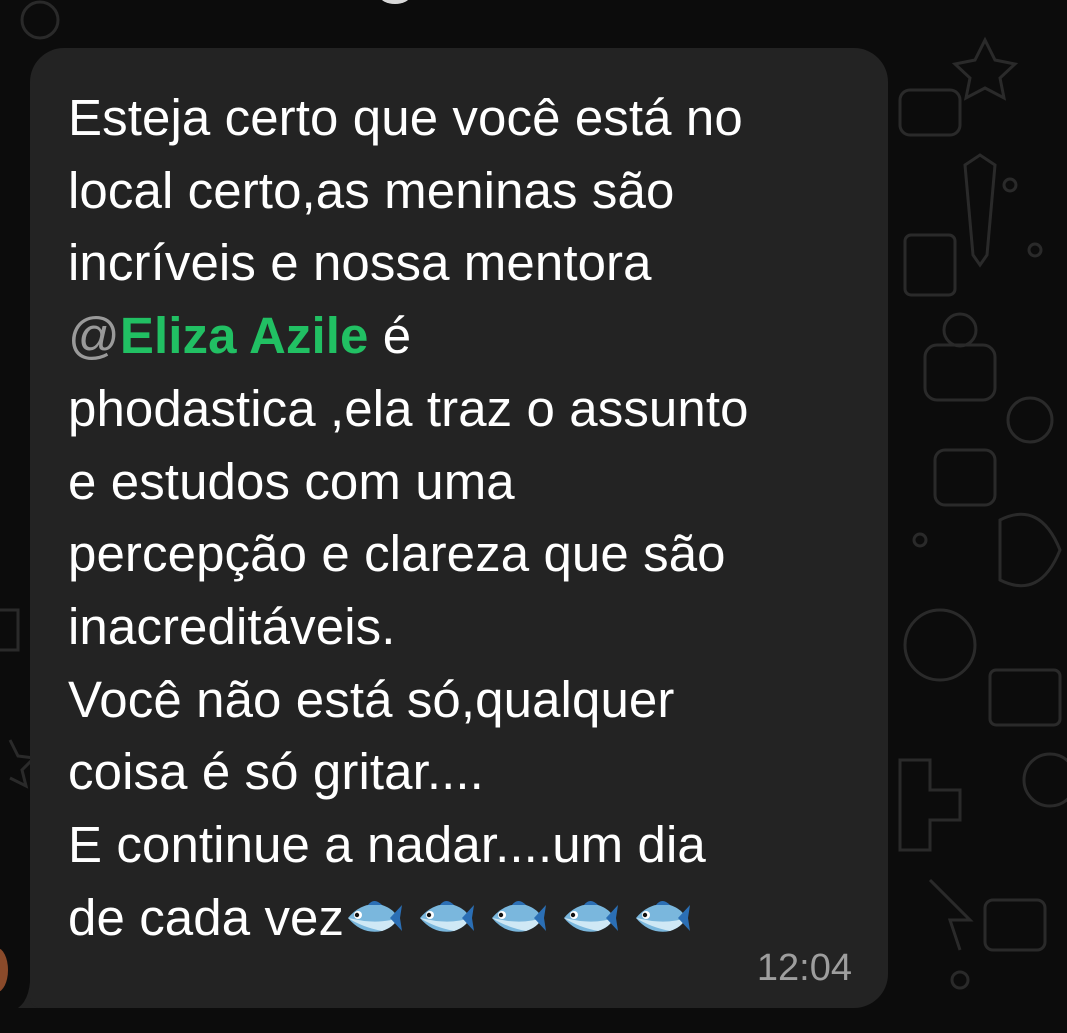  What do you see at coordinates (804, 968) in the screenshot?
I see `message-timestamp: 12:04` at bounding box center [804, 968].